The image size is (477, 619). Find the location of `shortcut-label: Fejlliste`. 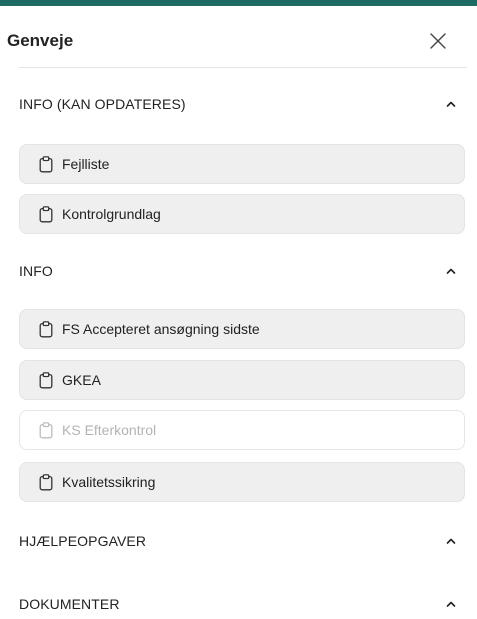

shortcut-label: Fejlliste is located at coordinates (86, 164).